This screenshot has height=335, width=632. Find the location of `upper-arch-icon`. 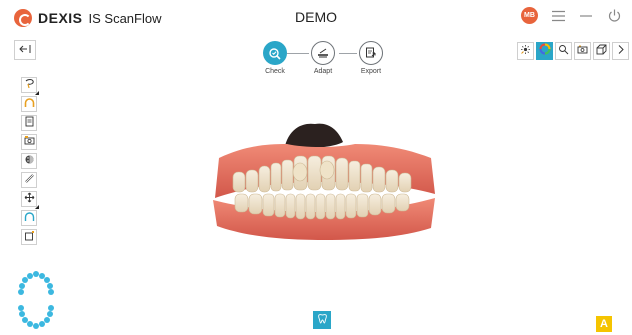

upper-arch-icon is located at coordinates (29, 104).